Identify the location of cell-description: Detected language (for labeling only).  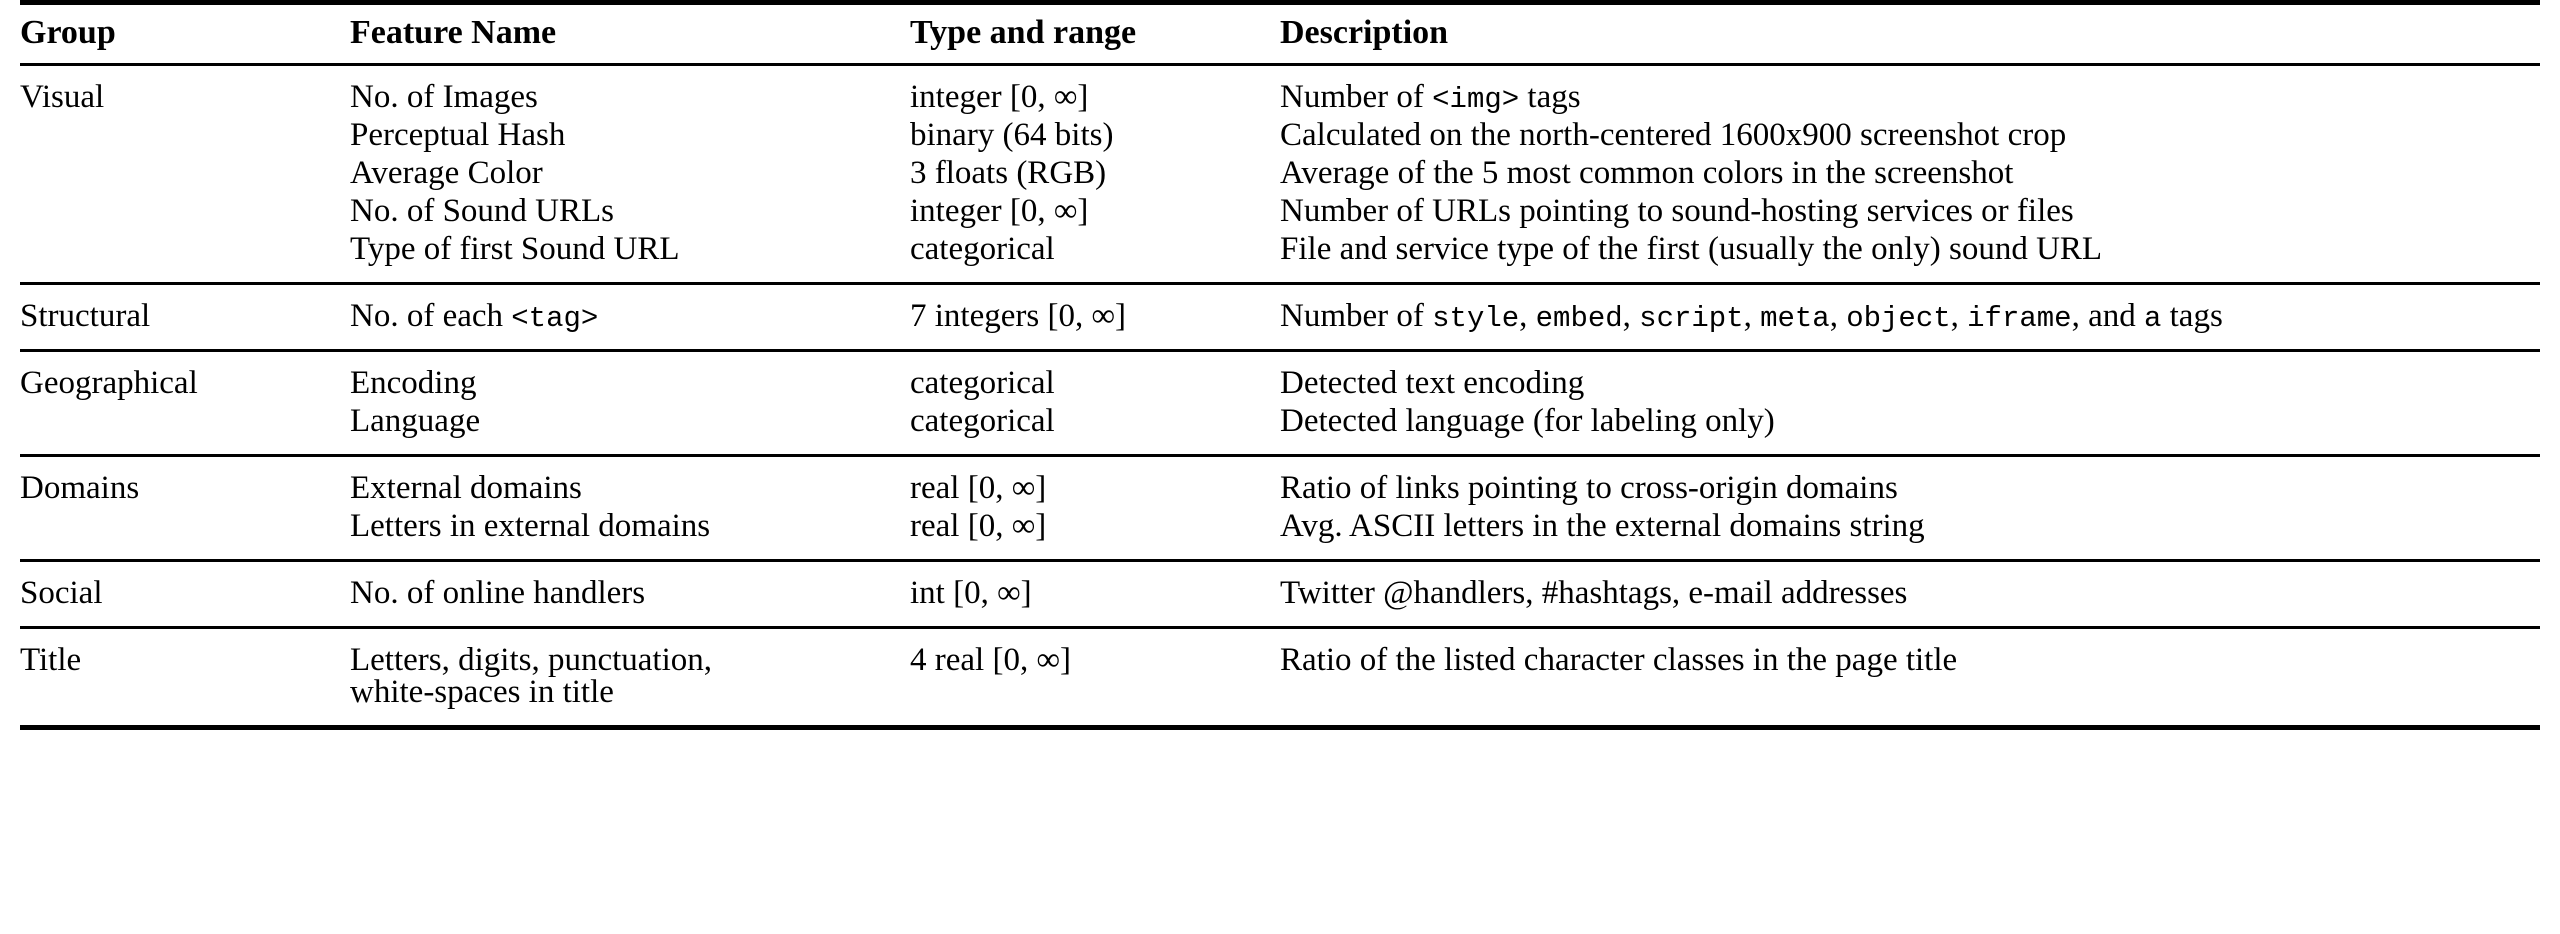
(1910, 427).